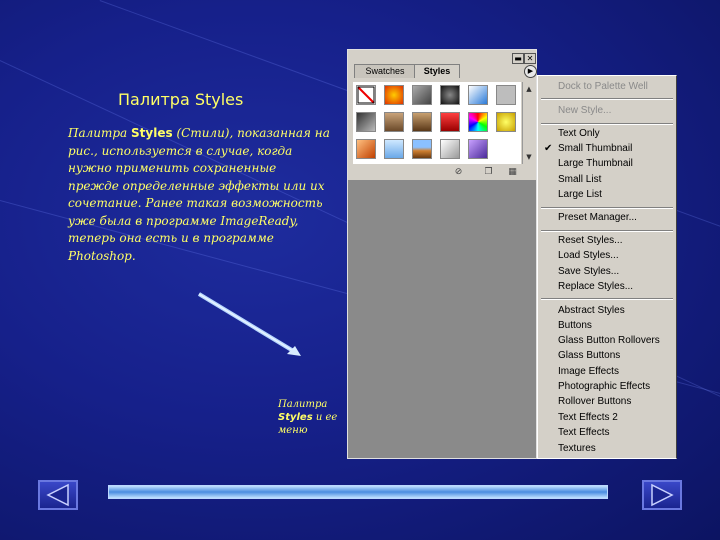 This screenshot has height=540, width=720. What do you see at coordinates (577, 449) in the screenshot?
I see `menu-item-textures: Textures` at bounding box center [577, 449].